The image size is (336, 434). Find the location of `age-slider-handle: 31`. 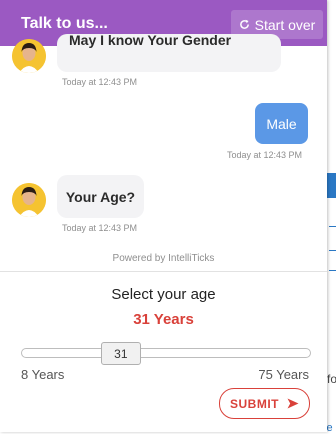

age-slider-handle: 31 is located at coordinates (120, 353).